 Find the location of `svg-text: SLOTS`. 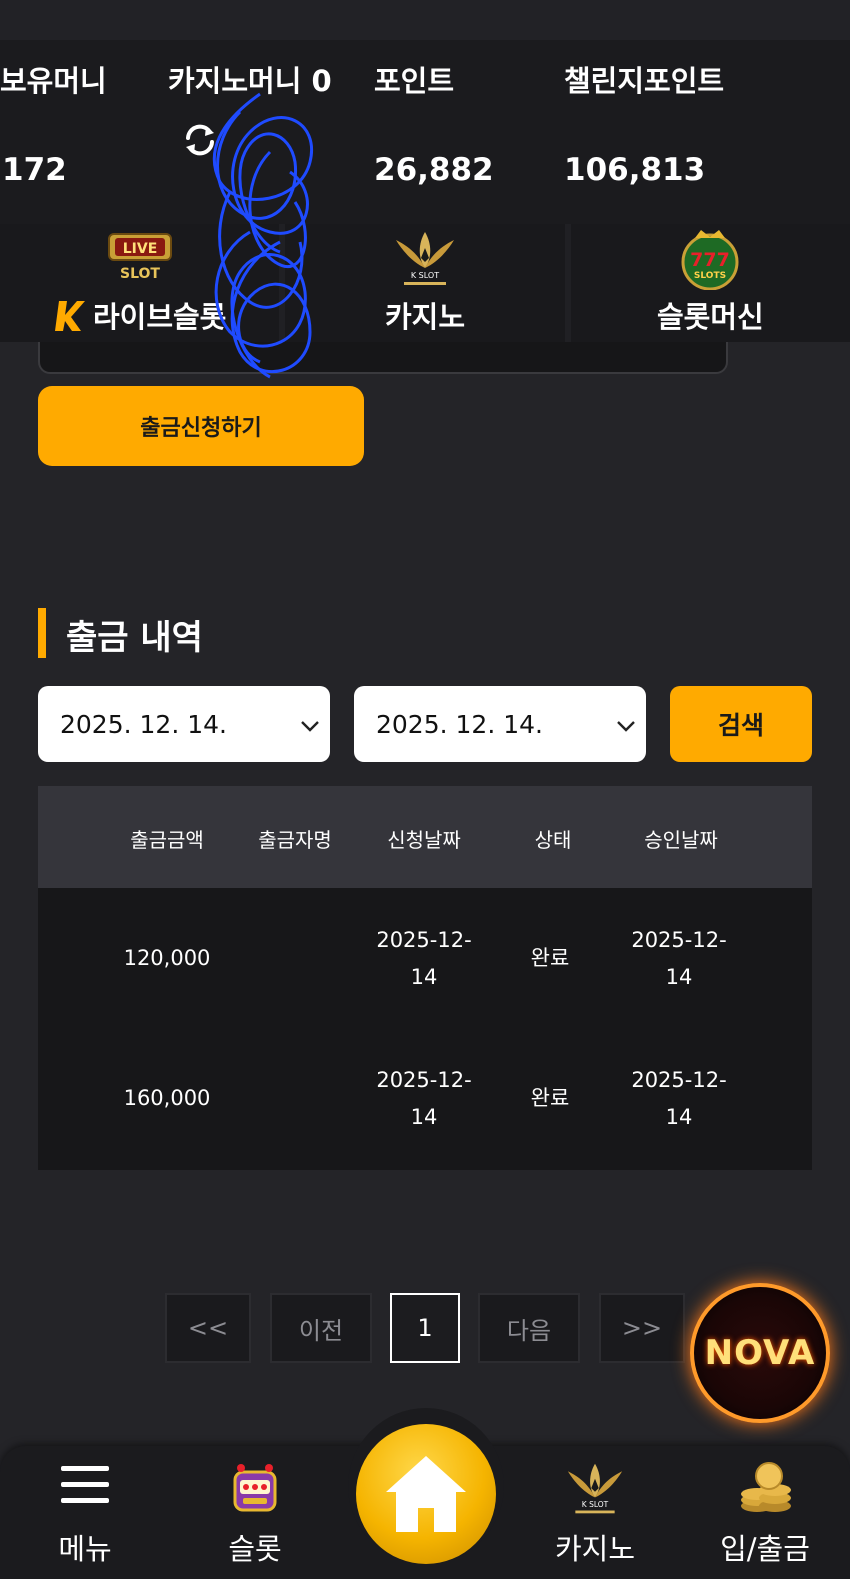

svg-text: SLOTS is located at coordinates (710, 276).